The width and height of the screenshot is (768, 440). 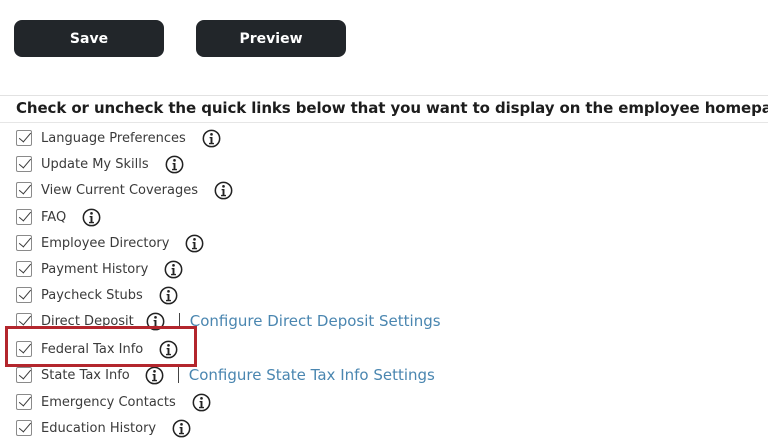 I want to click on quick-link-row-education-history: Education History, so click(x=103, y=428).